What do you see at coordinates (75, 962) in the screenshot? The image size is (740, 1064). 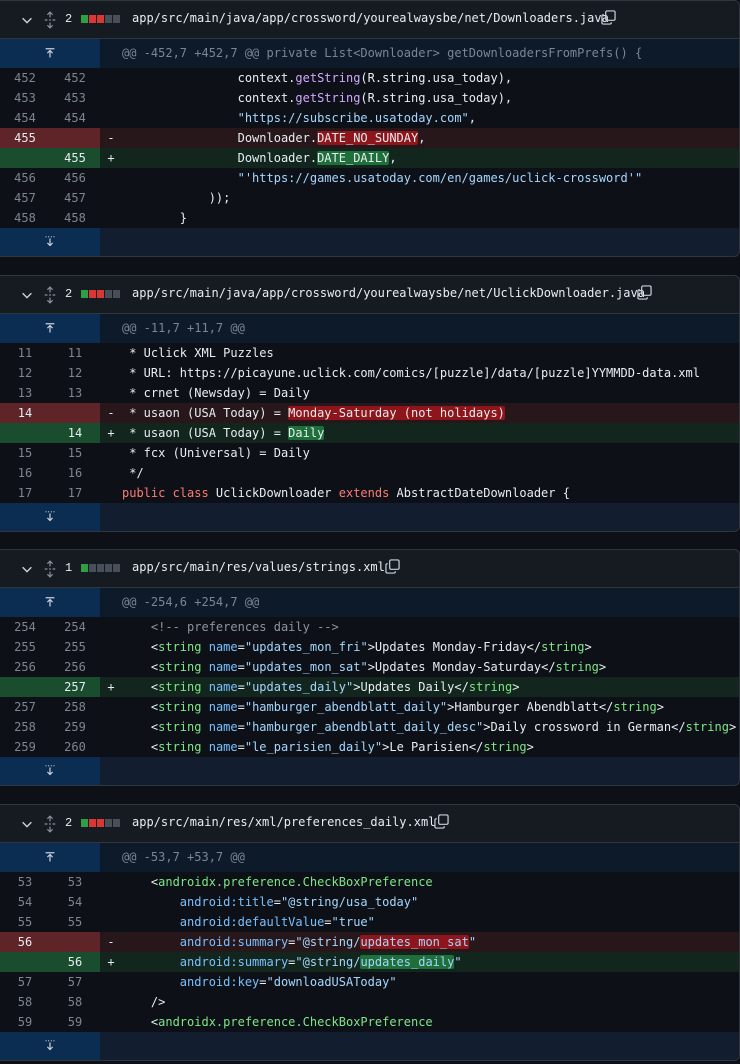 I see `new-line-number: 56` at bounding box center [75, 962].